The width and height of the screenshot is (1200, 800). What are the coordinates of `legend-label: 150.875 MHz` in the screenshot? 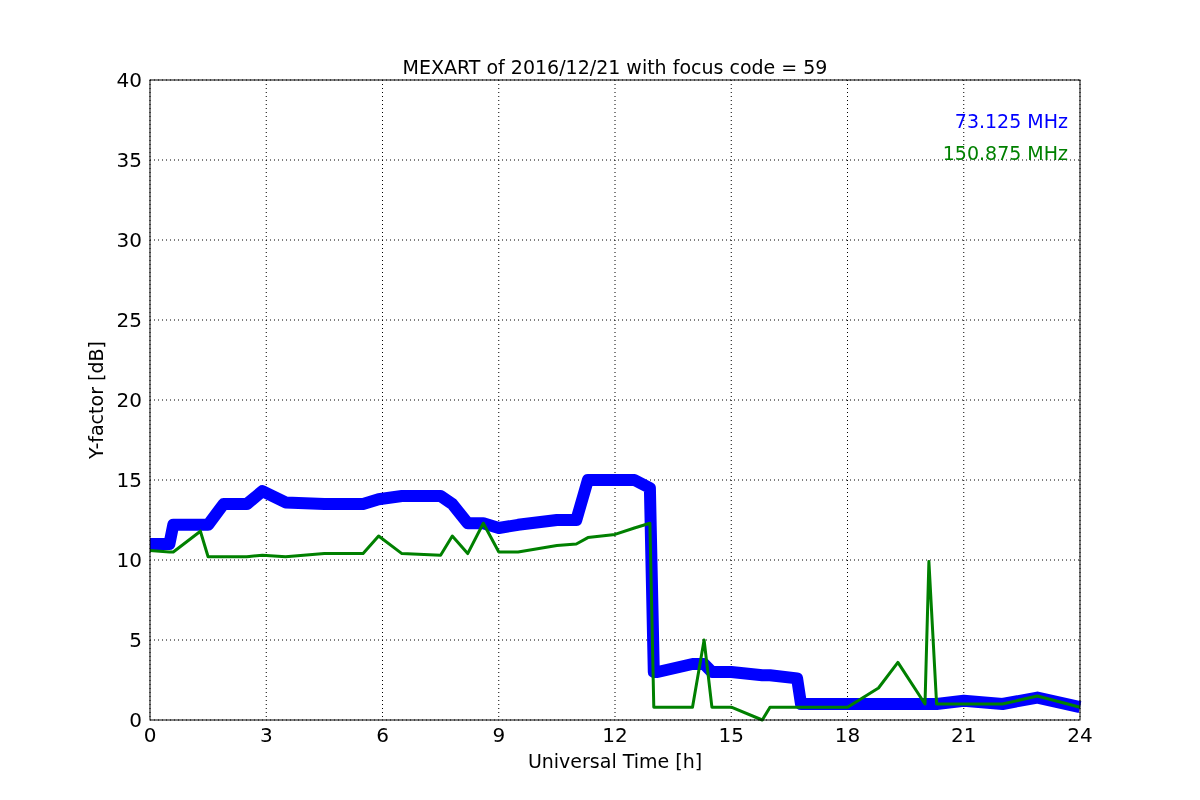 It's located at (1005, 153).